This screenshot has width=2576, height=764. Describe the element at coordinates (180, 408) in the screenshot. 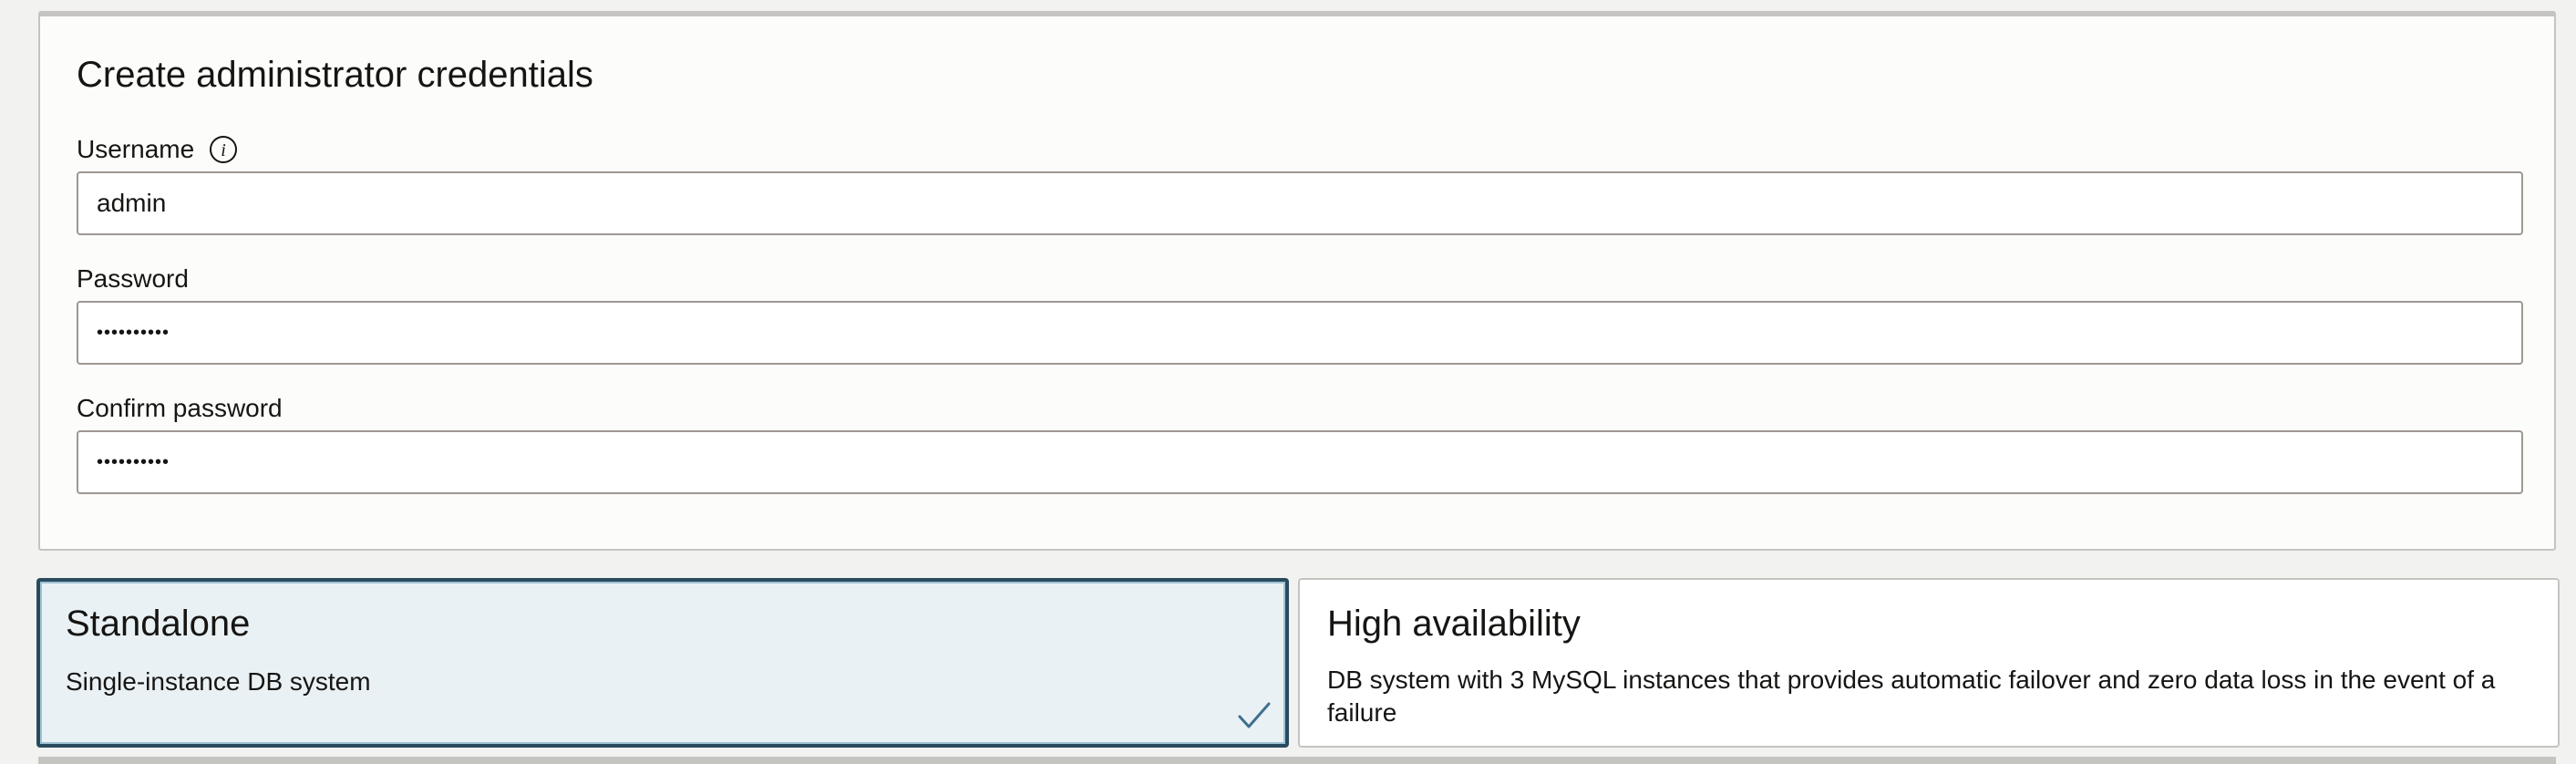

I see `confirm-password-label: Confirm password` at that location.